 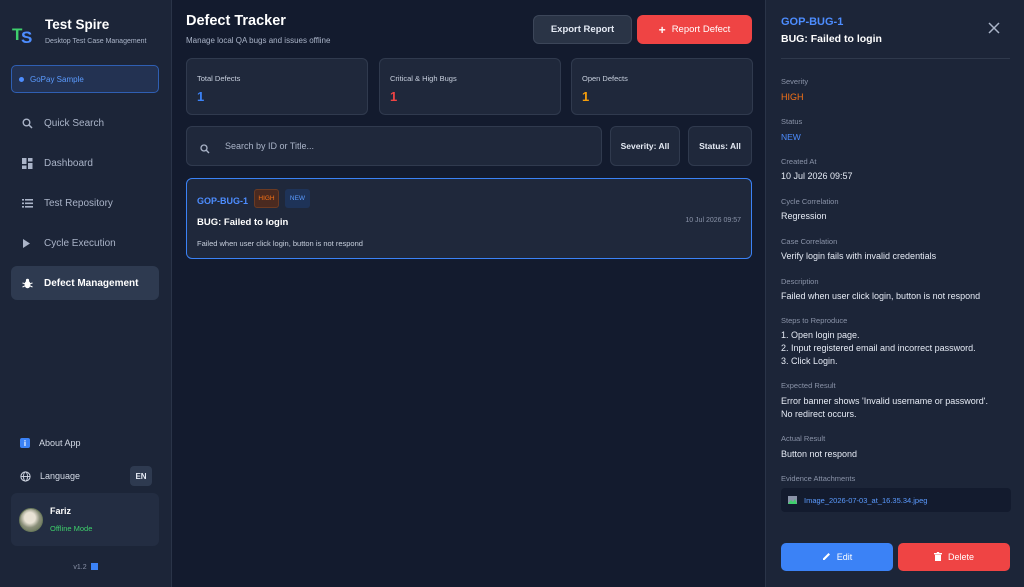 What do you see at coordinates (77, 24) in the screenshot?
I see `app-title: Test Spire` at bounding box center [77, 24].